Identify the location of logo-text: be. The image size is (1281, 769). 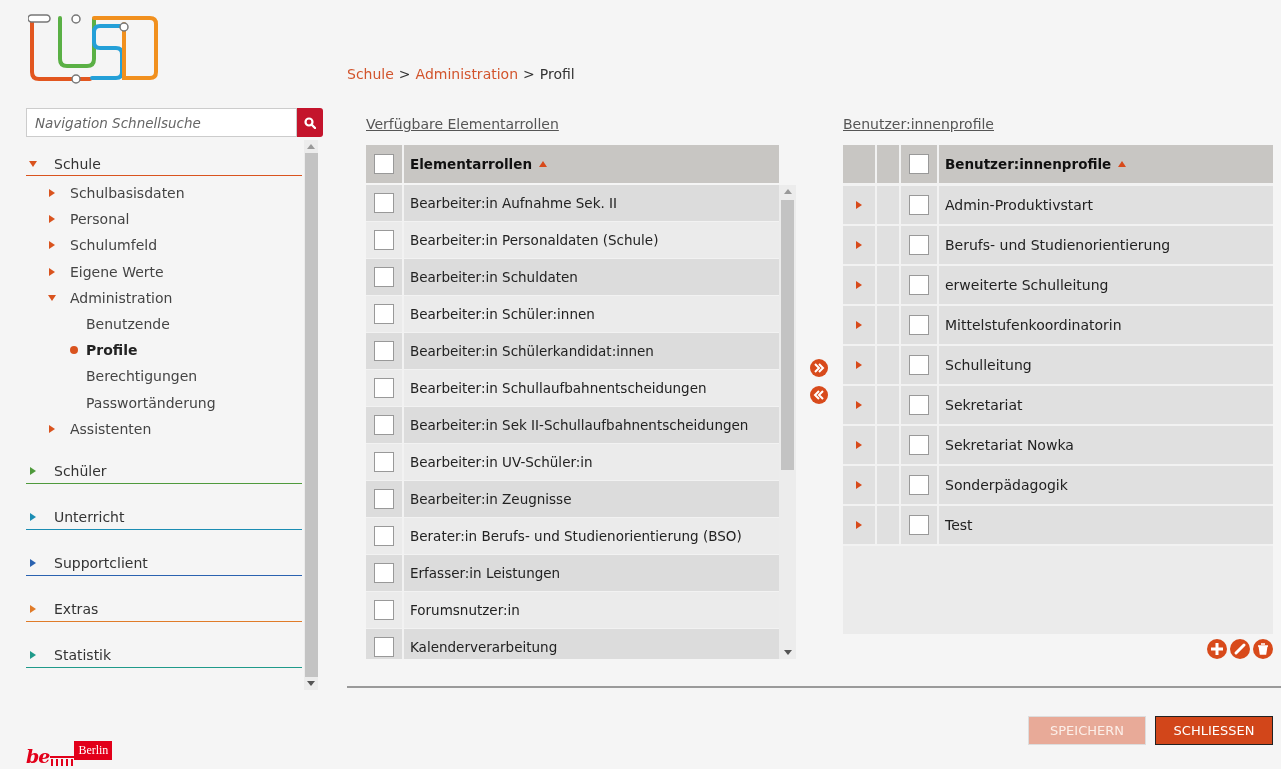
(38, 756).